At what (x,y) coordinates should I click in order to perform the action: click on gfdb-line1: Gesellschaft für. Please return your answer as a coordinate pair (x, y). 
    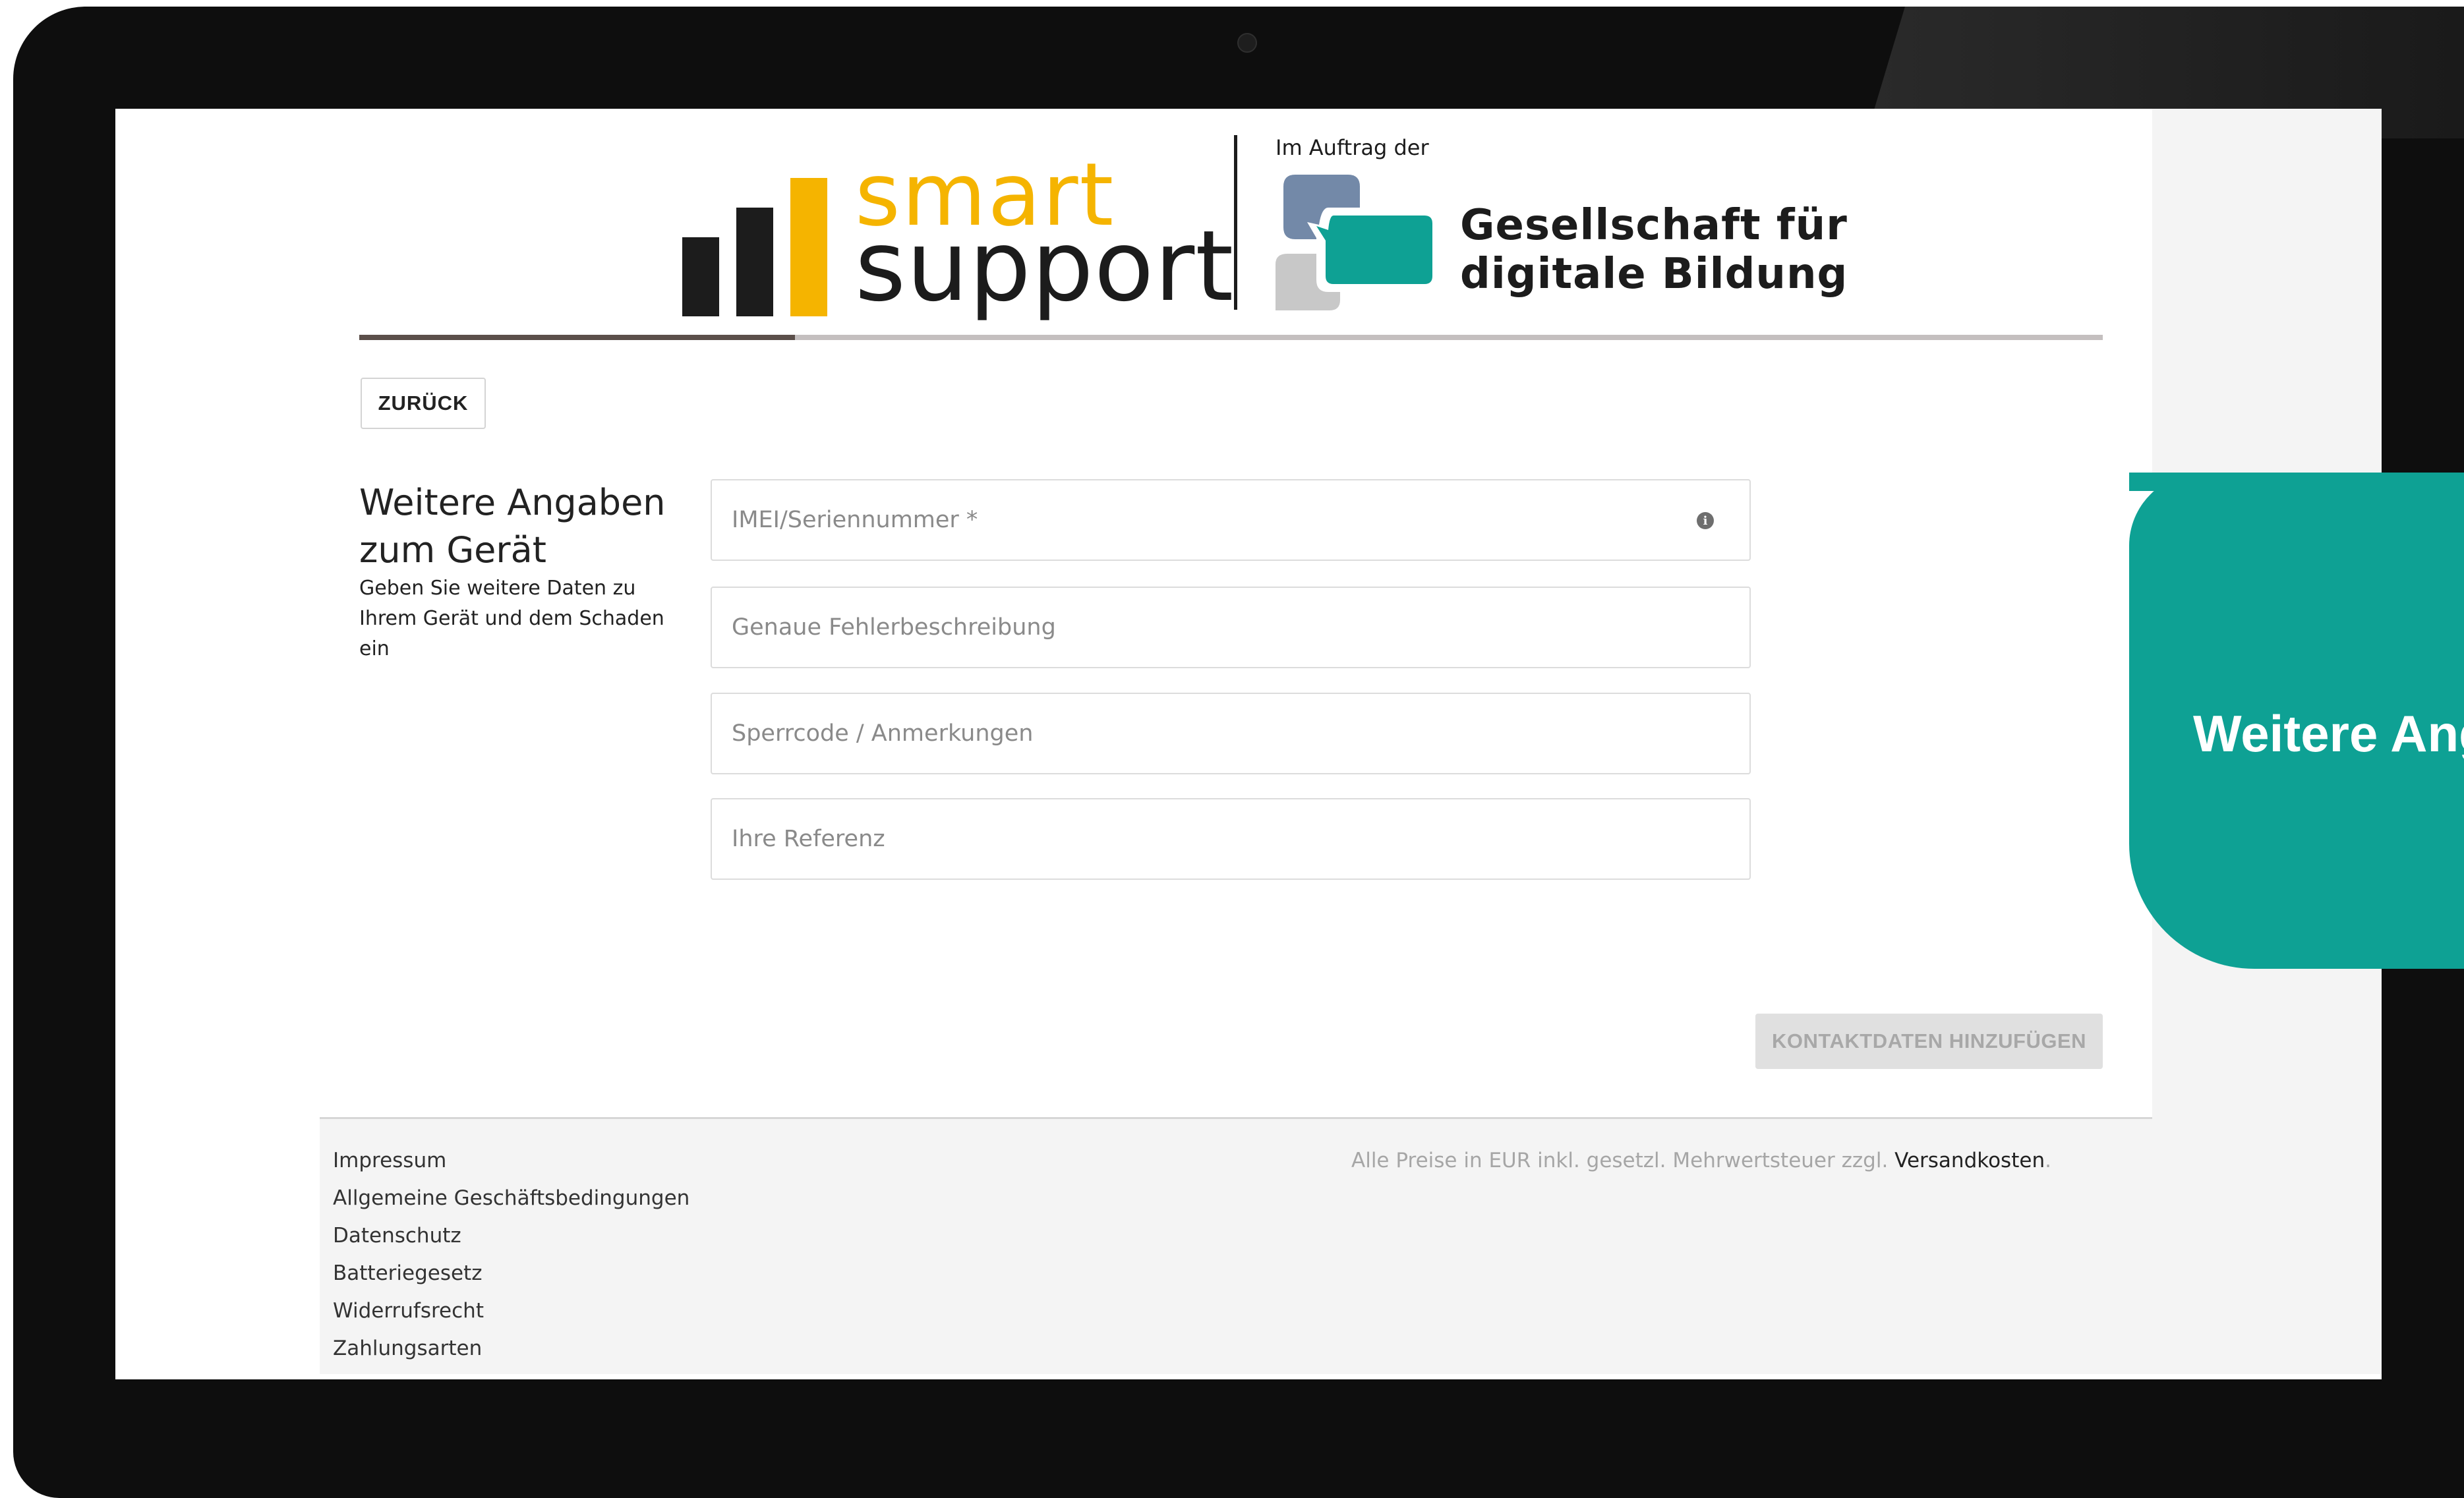
    Looking at the image, I should click on (1654, 225).